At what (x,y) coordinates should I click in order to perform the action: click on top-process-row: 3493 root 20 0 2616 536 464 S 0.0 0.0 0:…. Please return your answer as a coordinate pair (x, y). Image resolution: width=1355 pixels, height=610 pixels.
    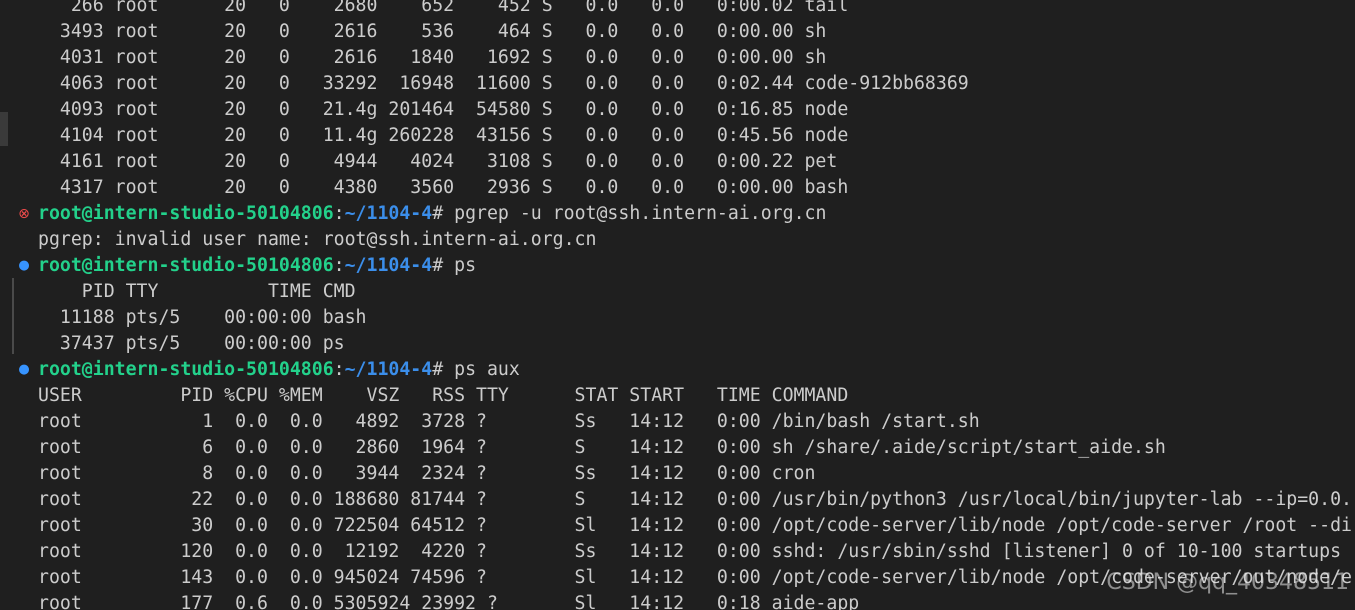
    Looking at the image, I should click on (432, 31).